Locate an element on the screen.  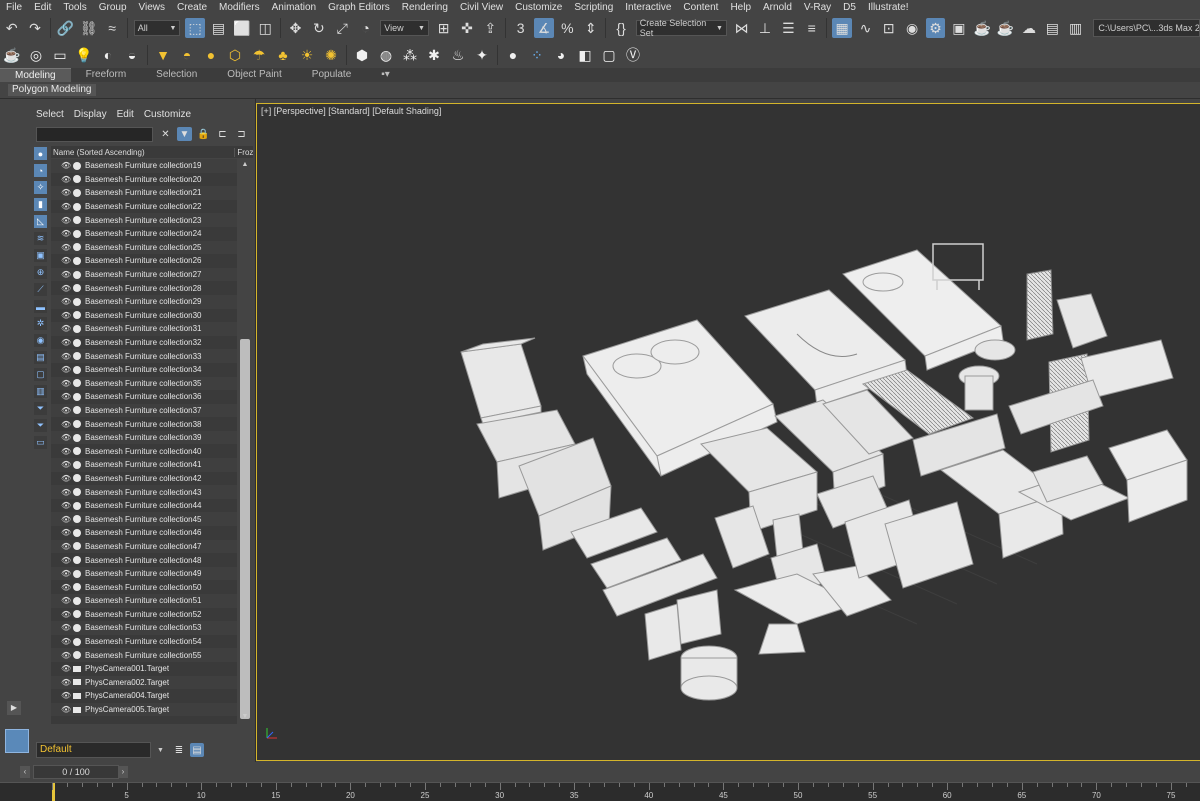
rotate-icon: ↻ is located at coordinates (318, 28).